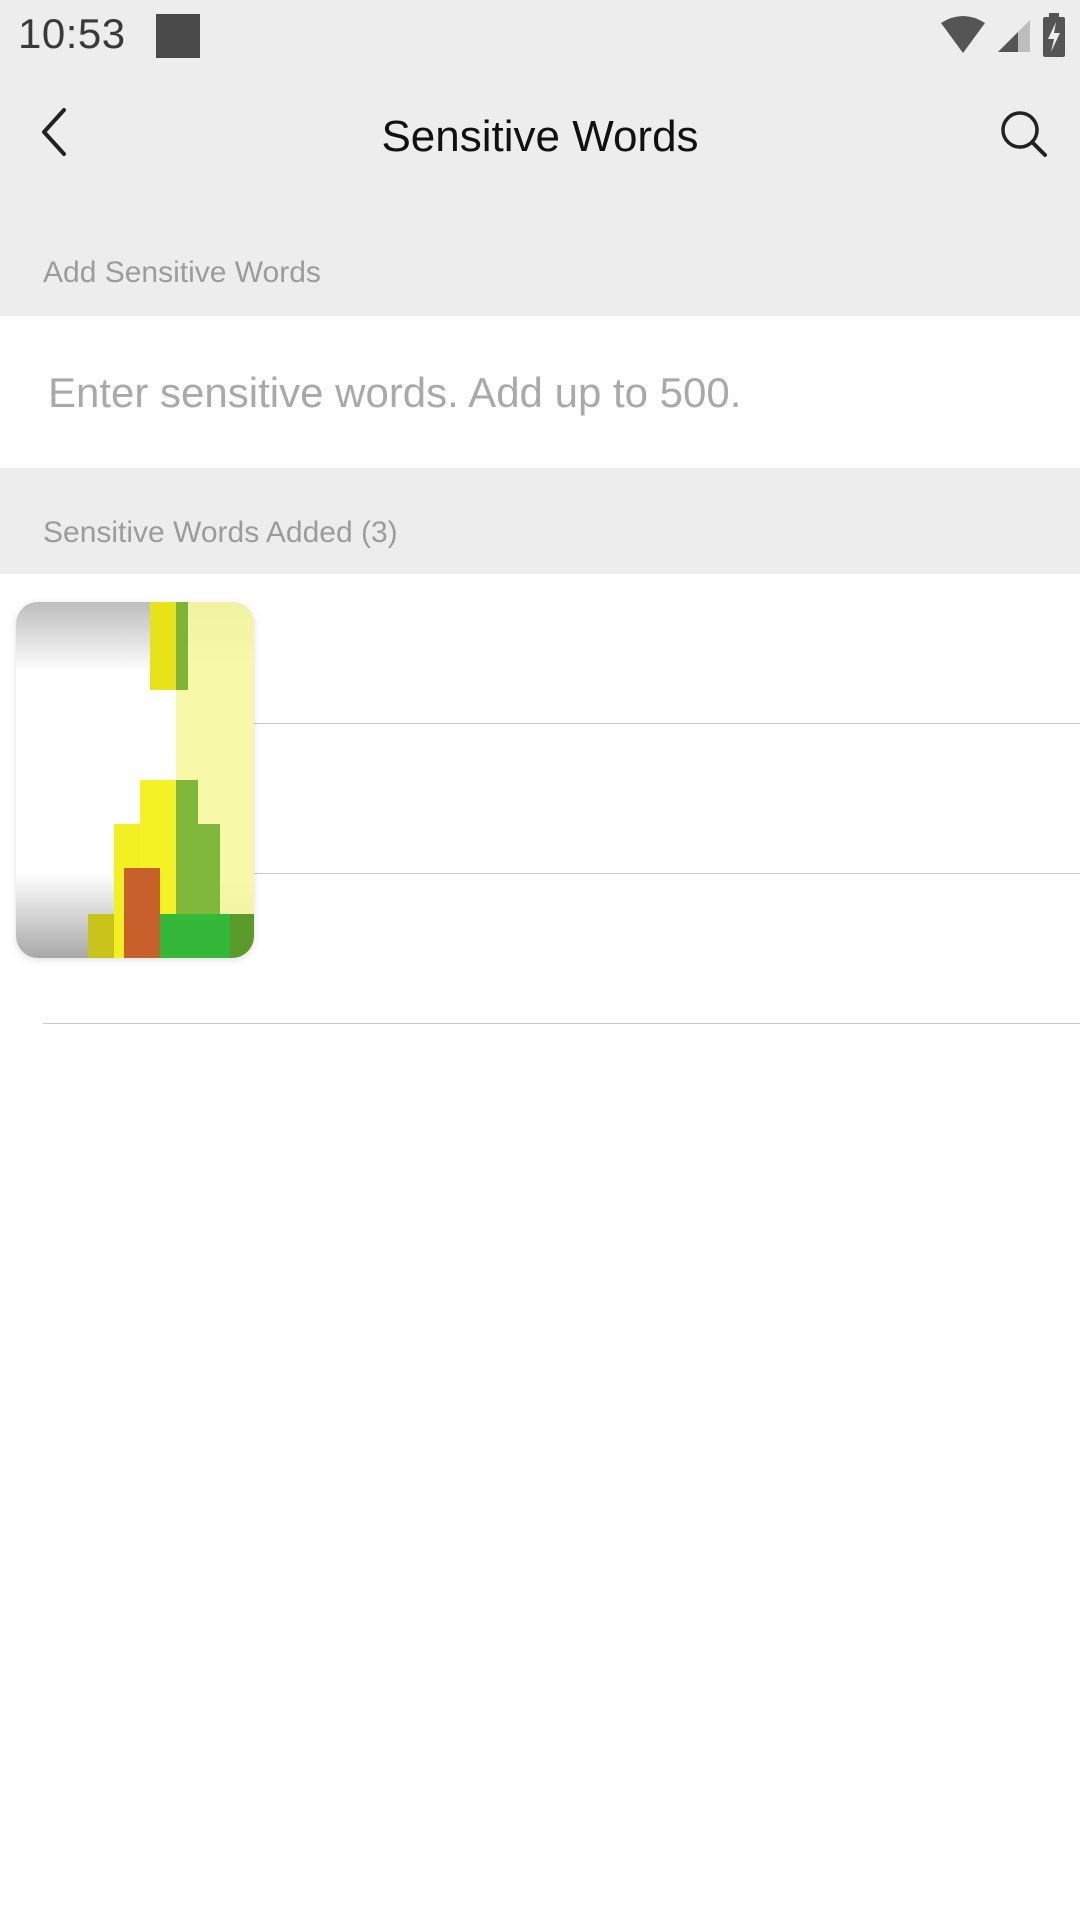  I want to click on search-icon, so click(1024, 136).